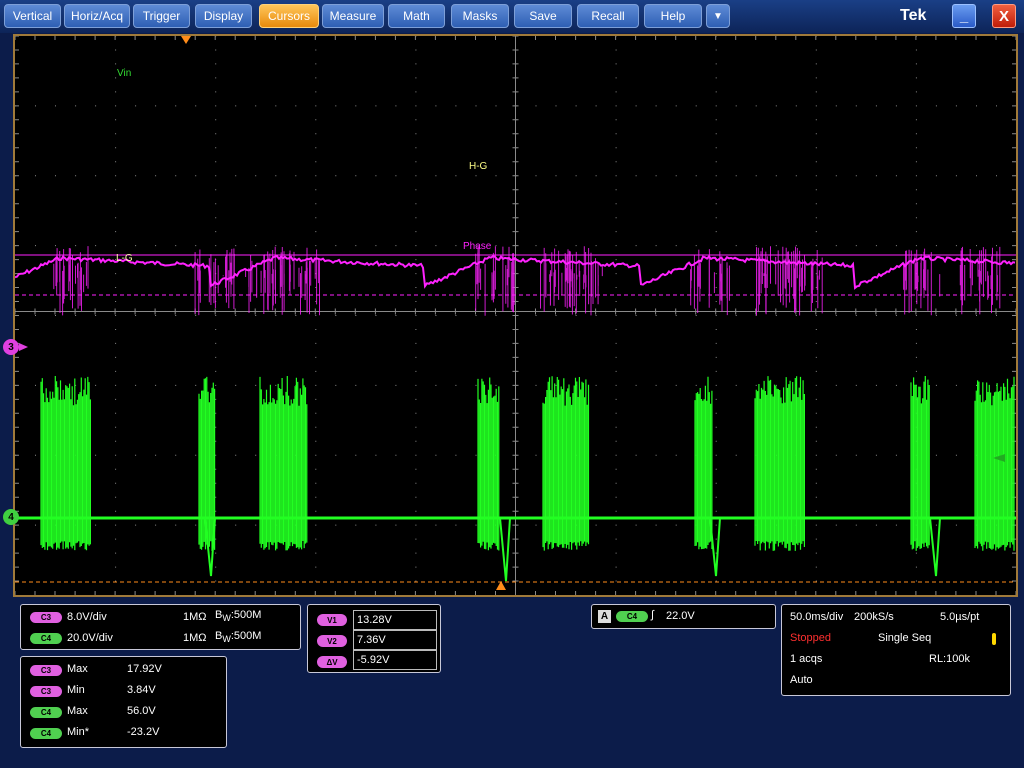 The image size is (1024, 768). I want to click on cursor-readout-panel: V1 13.28V V2 7.36V ΔV -5.92V, so click(374, 638).